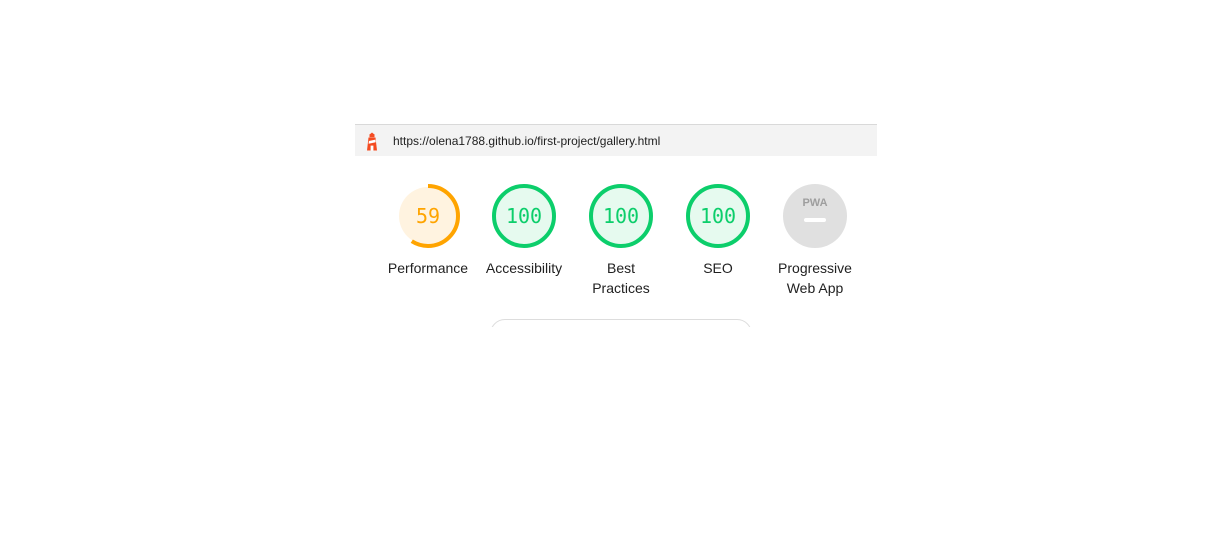  Describe the element at coordinates (524, 231) in the screenshot. I see `gauge-accessibility: 100 Accessibility` at that location.